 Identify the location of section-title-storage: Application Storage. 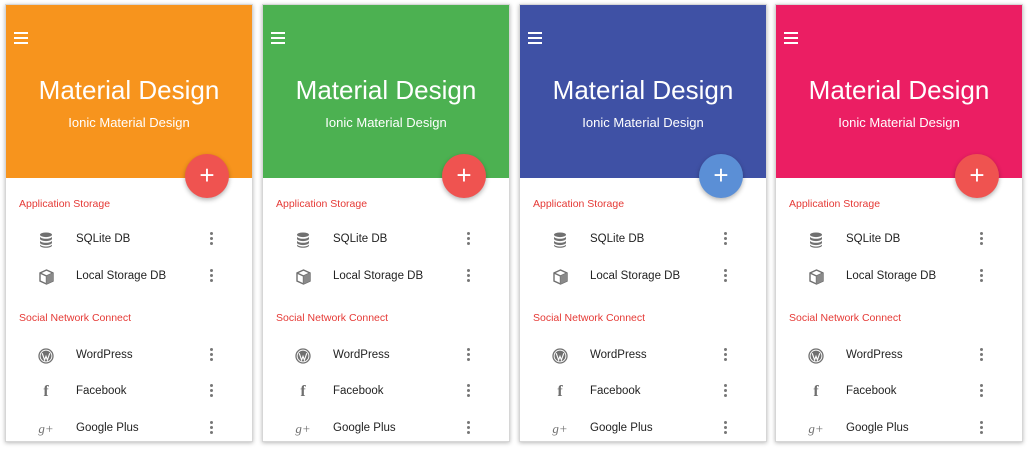
(65, 204).